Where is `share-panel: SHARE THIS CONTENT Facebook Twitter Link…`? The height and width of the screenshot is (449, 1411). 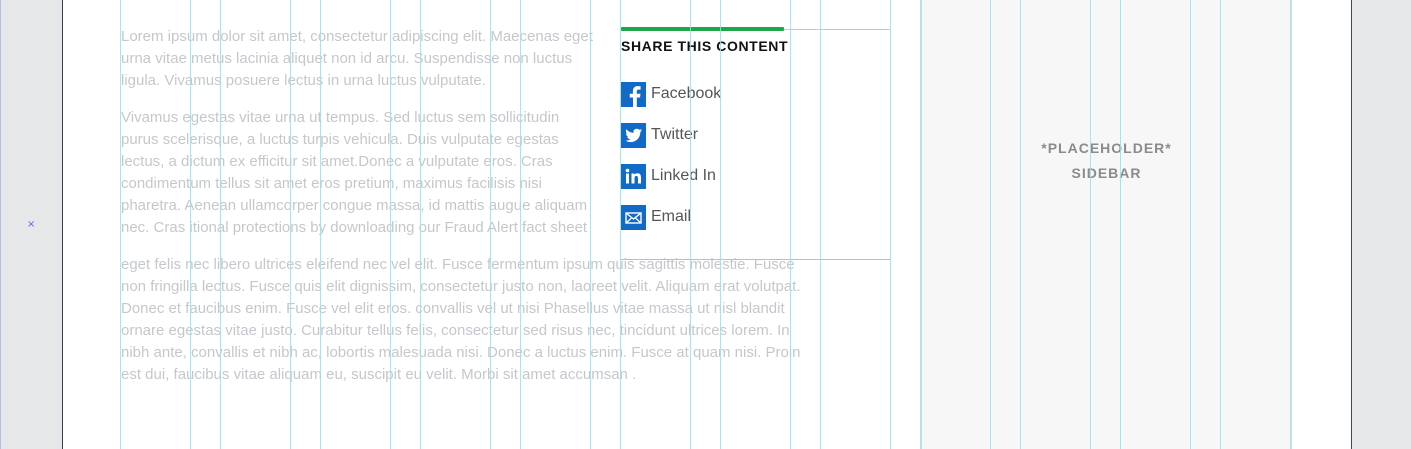 share-panel: SHARE THIS CONTENT Facebook Twitter Link… is located at coordinates (756, 130).